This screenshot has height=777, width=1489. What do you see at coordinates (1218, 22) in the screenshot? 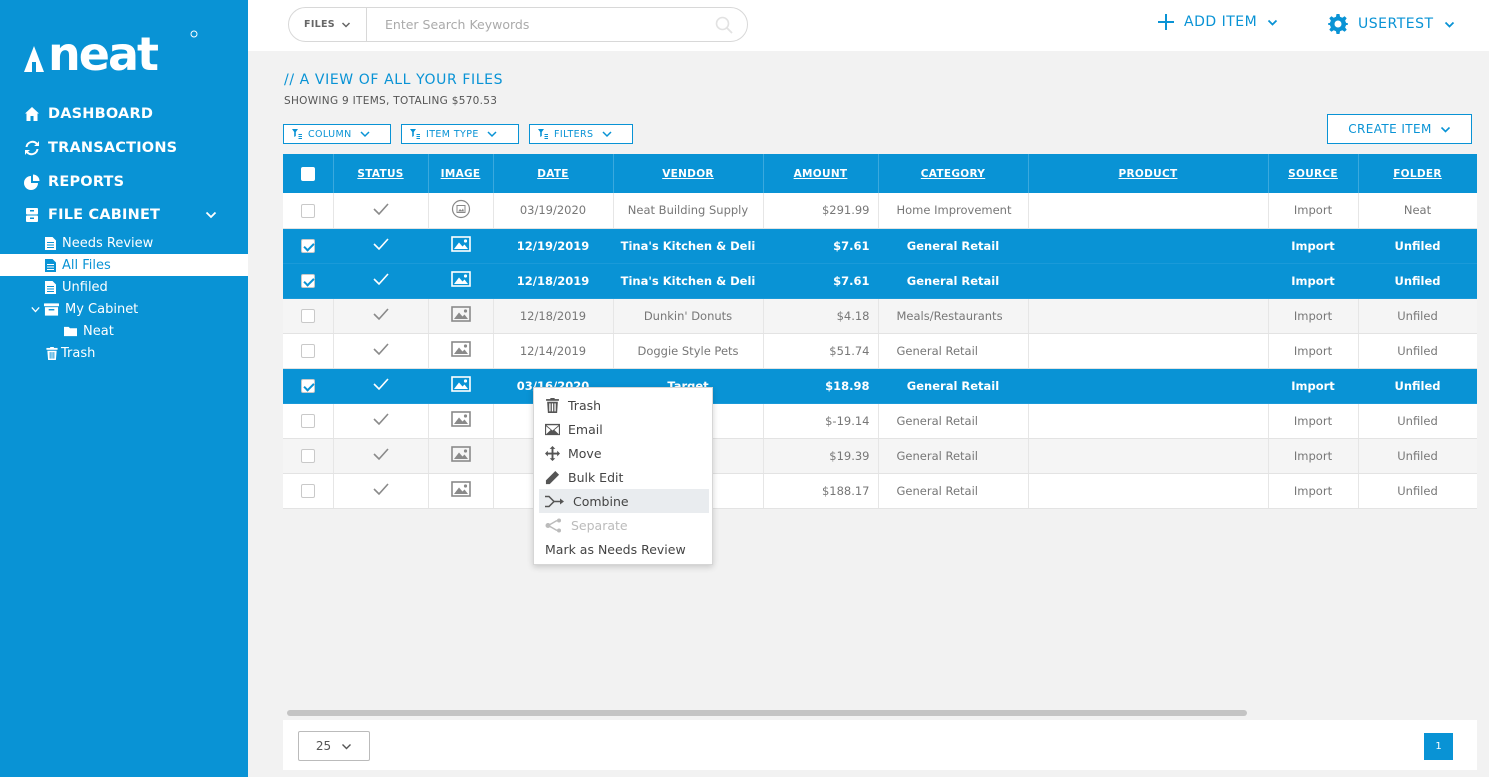
I see `add-item-button: ADD ITEM` at bounding box center [1218, 22].